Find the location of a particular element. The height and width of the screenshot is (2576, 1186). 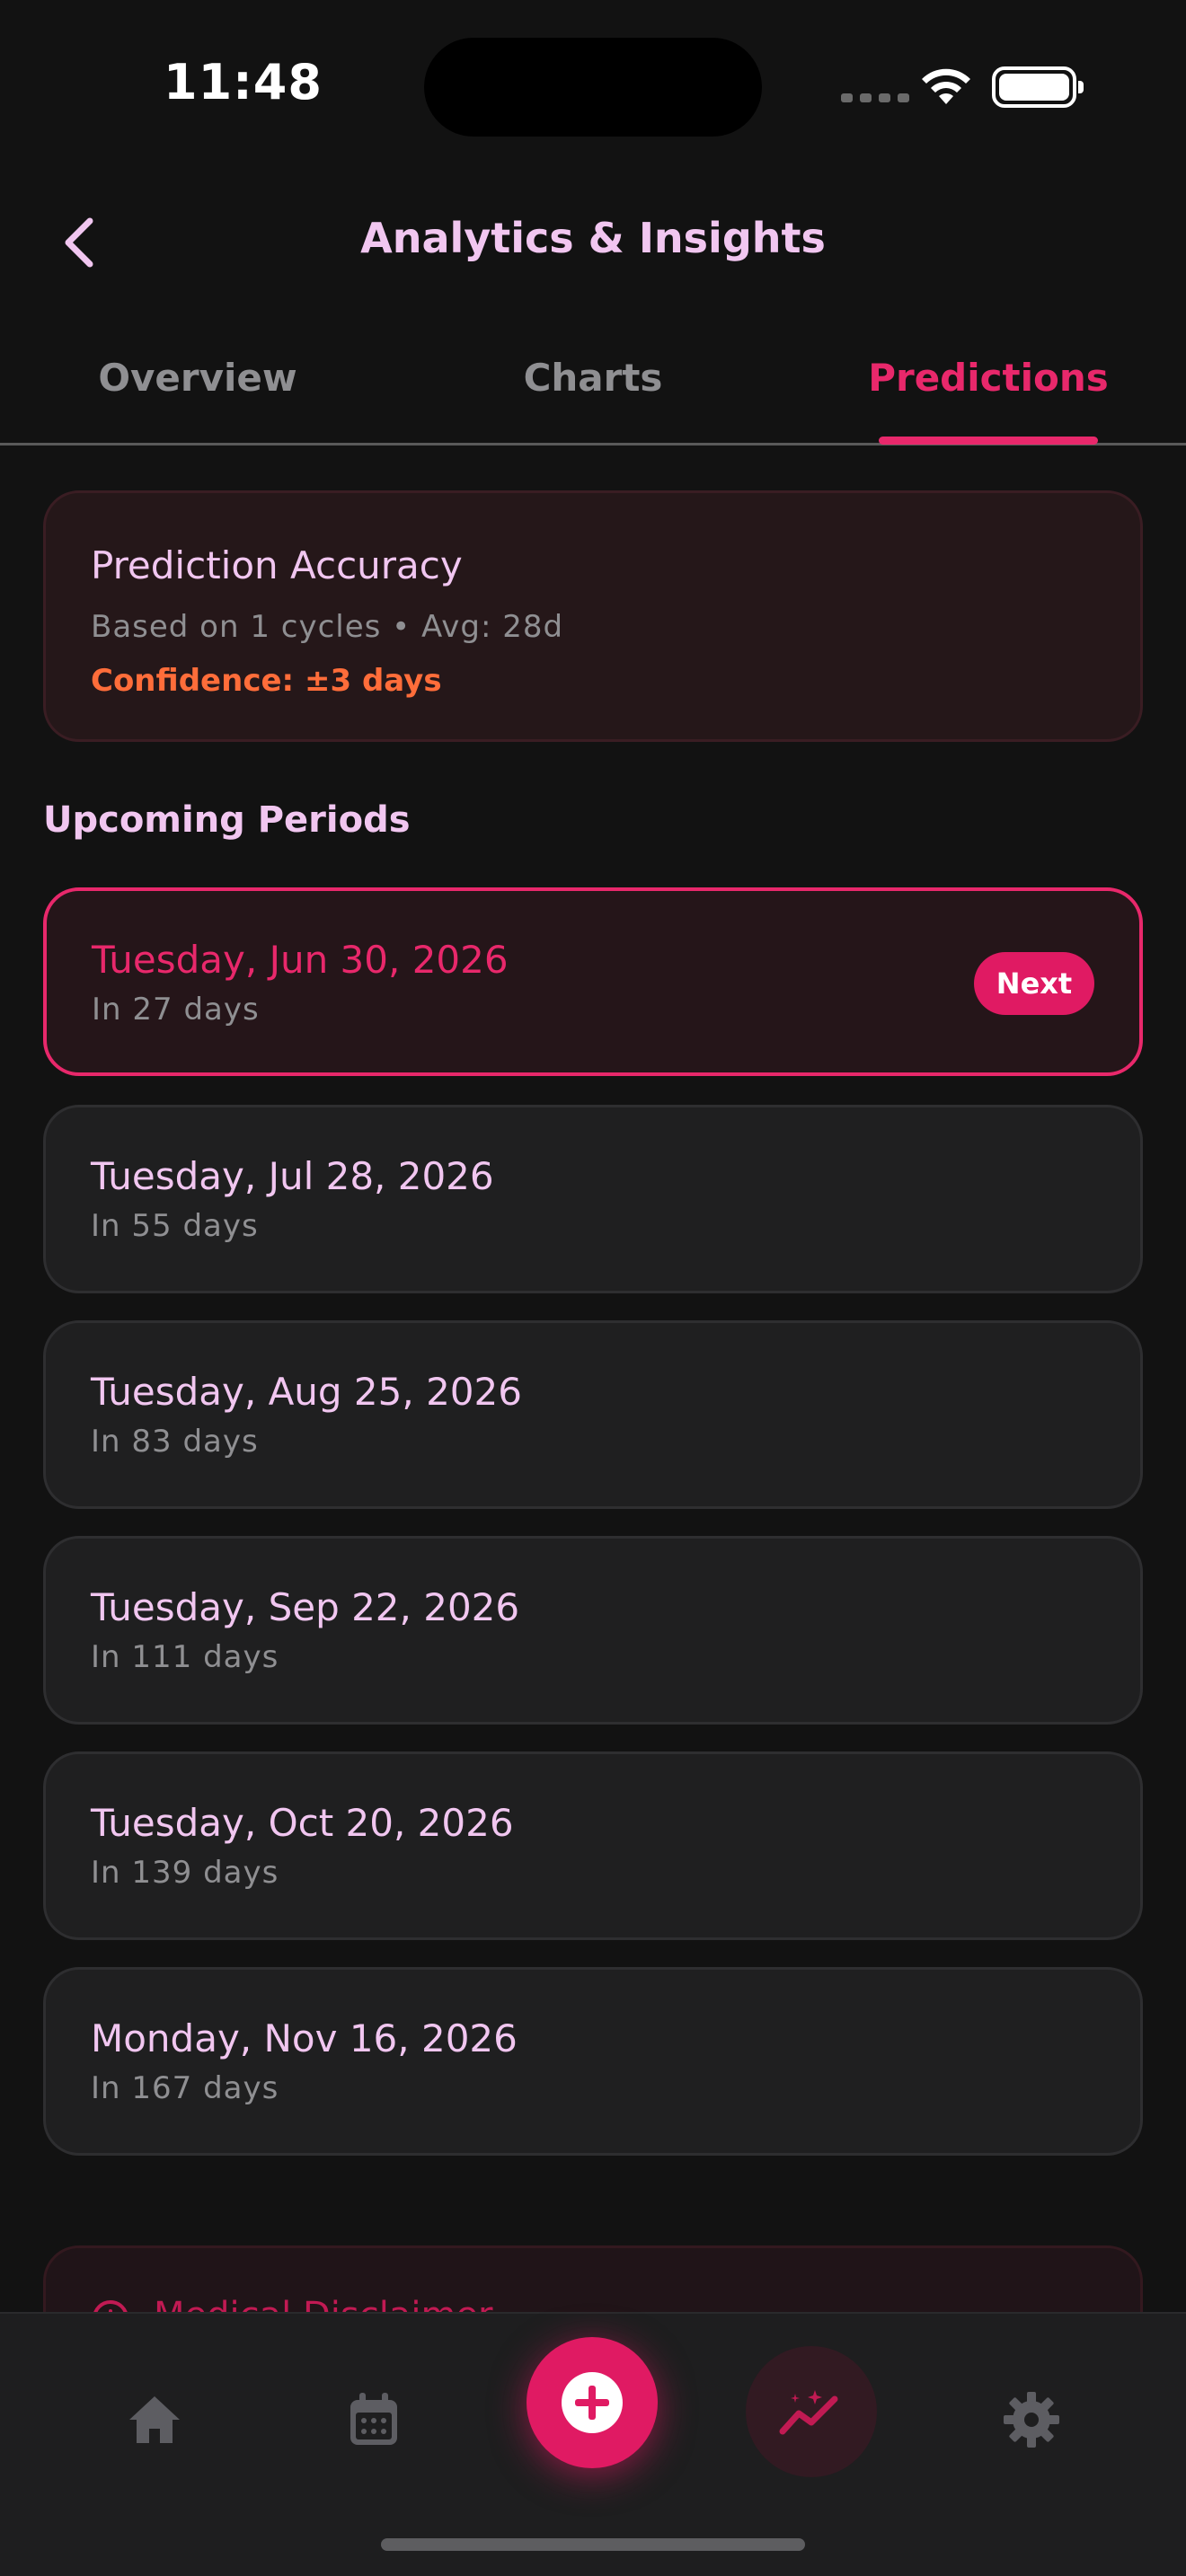

period-days-until: In 27 days is located at coordinates (176, 1010).